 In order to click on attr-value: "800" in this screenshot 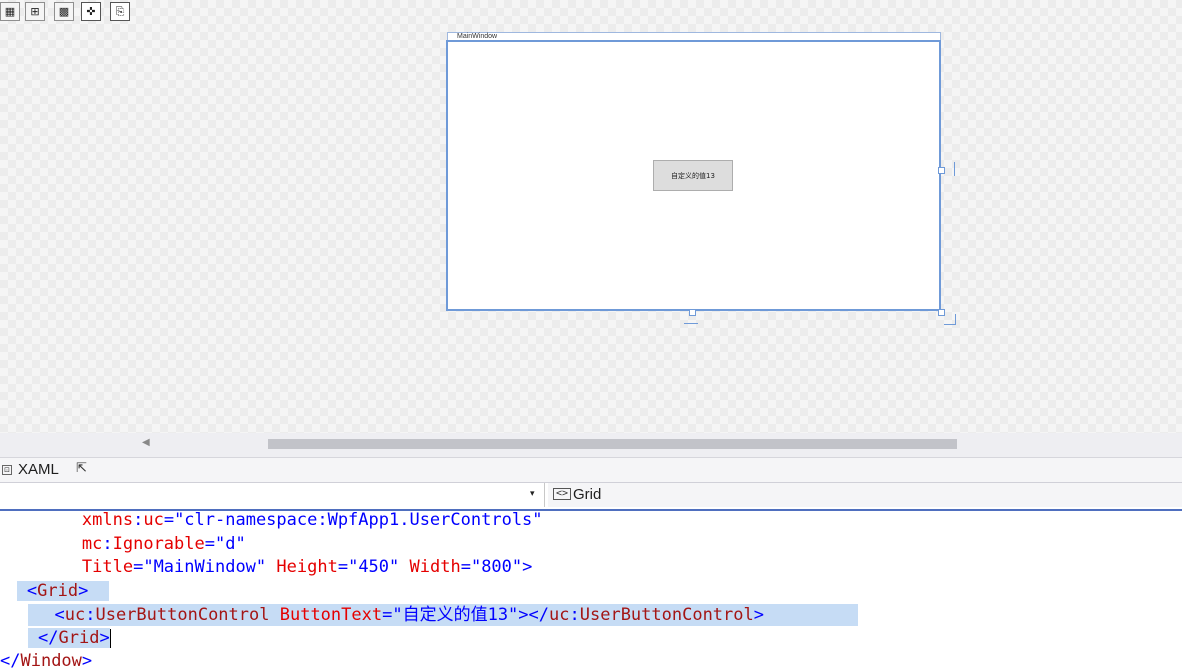, I will do `click(496, 567)`.